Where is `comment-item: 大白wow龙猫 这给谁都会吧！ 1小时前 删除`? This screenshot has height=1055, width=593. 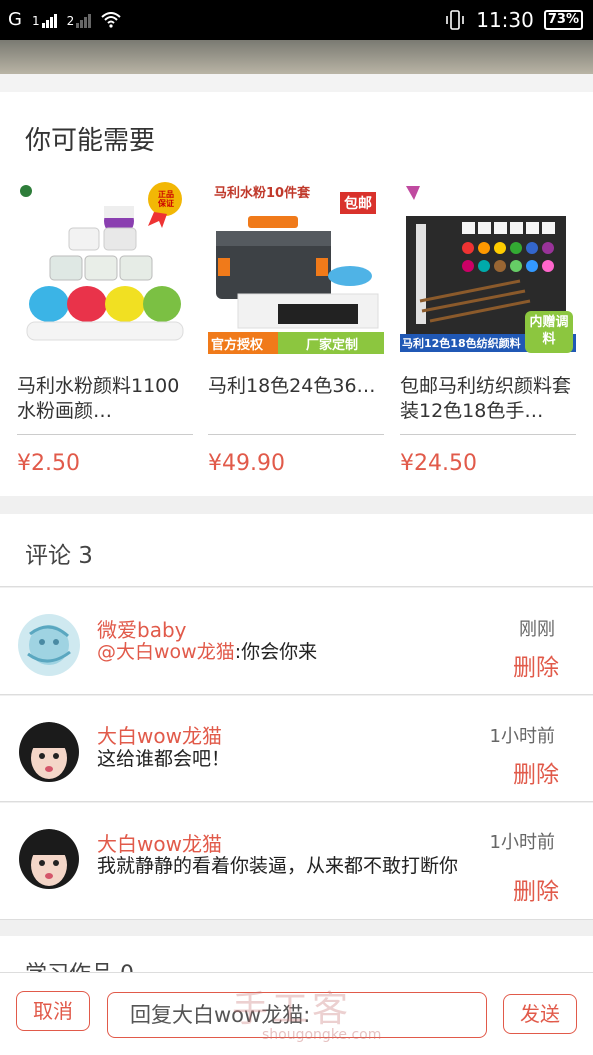 comment-item: 大白wow龙猫 这给谁都会吧！ 1小时前 删除 is located at coordinates (296, 749).